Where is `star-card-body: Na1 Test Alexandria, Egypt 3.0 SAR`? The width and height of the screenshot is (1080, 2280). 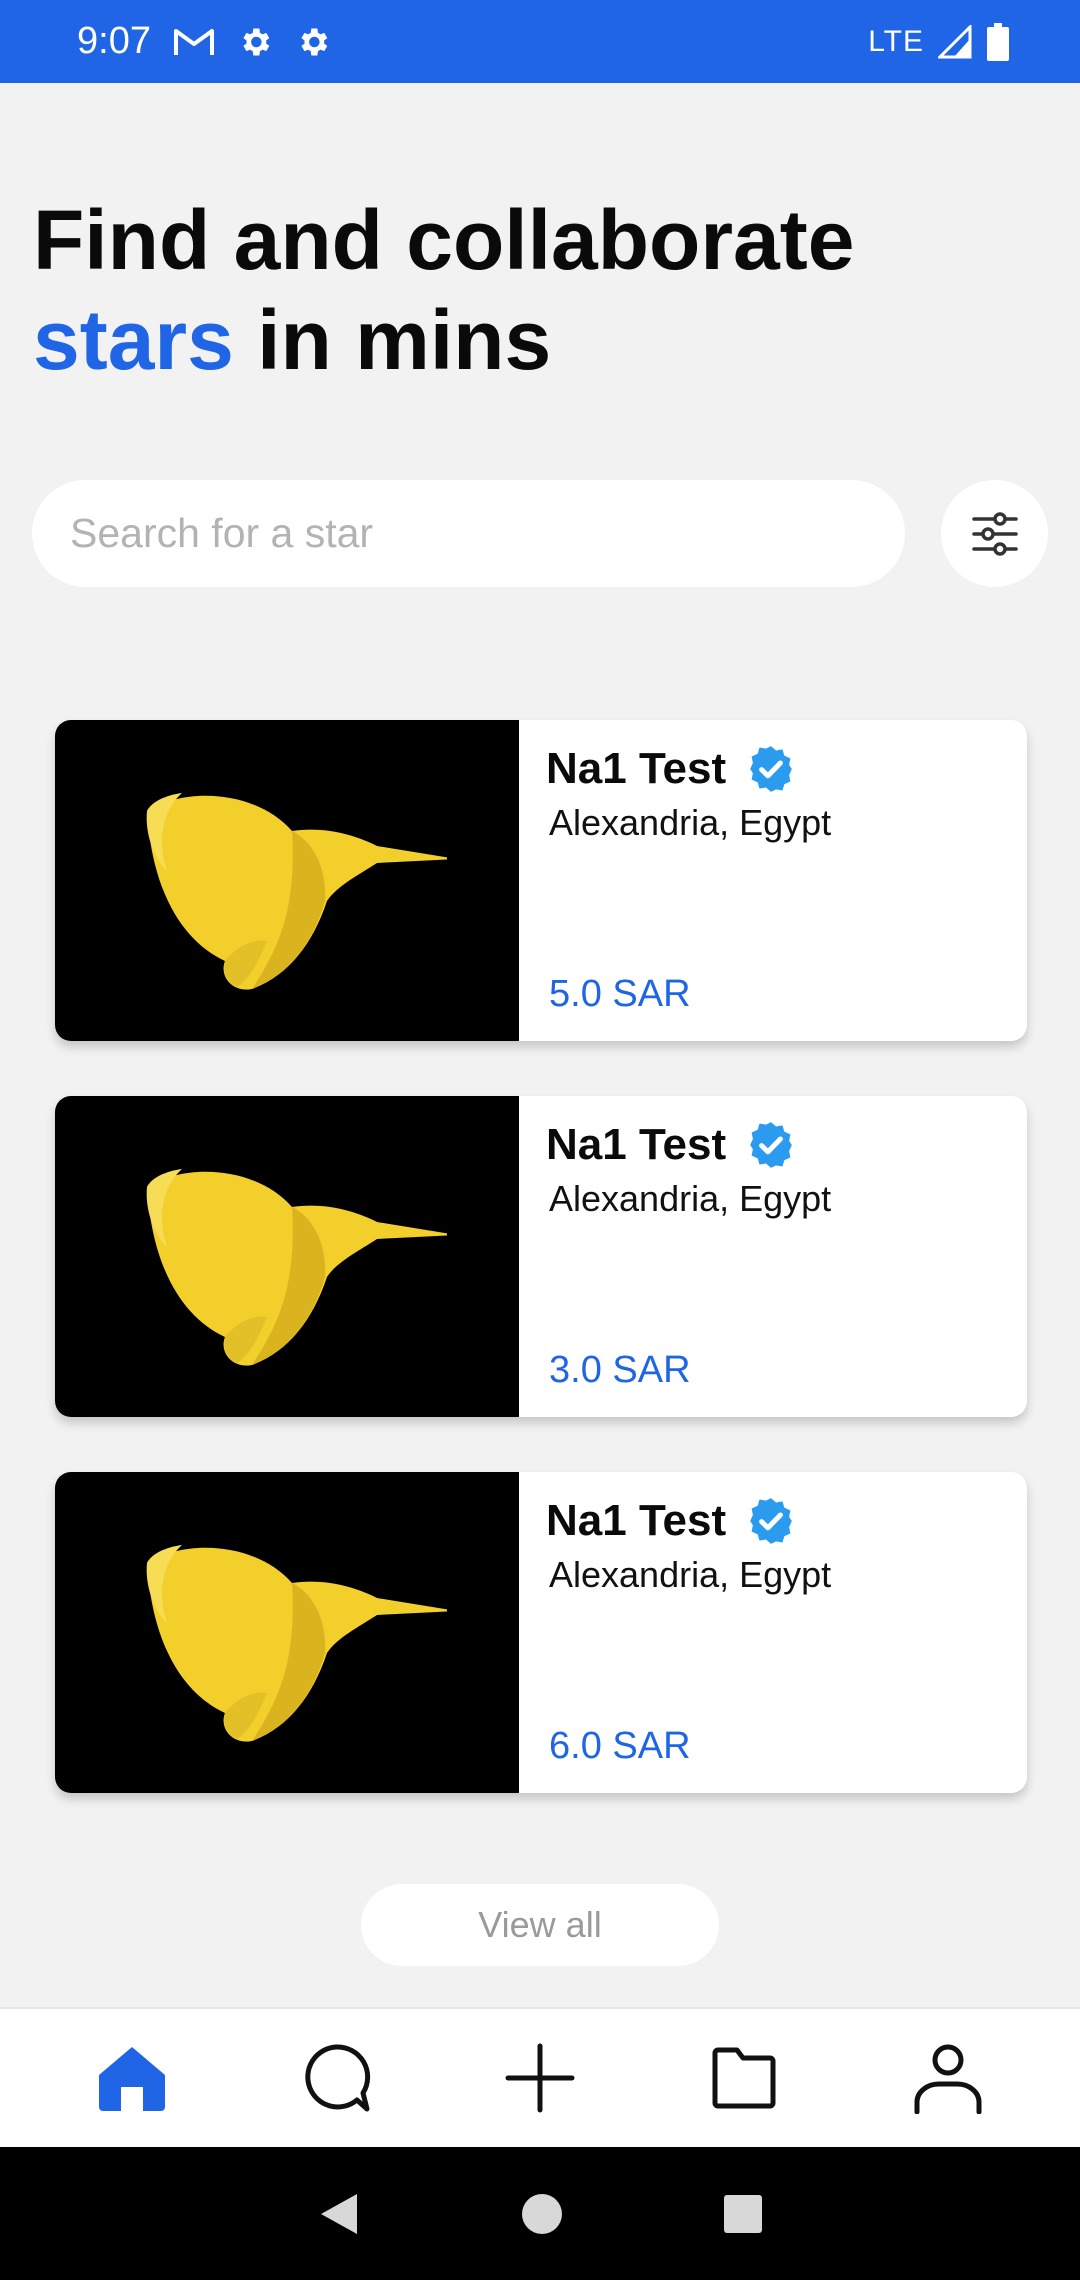
star-card-body: Na1 Test Alexandria, Egypt 3.0 SAR is located at coordinates (773, 1256).